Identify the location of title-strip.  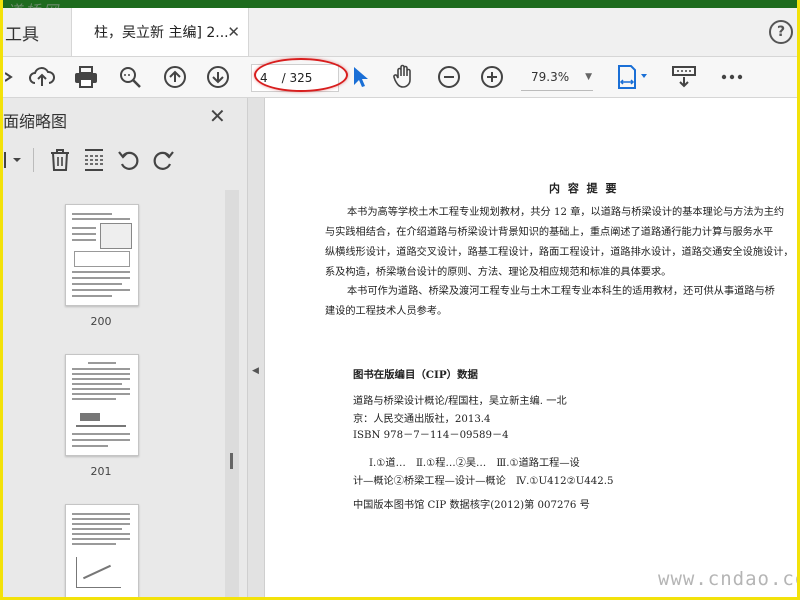
(400, 4).